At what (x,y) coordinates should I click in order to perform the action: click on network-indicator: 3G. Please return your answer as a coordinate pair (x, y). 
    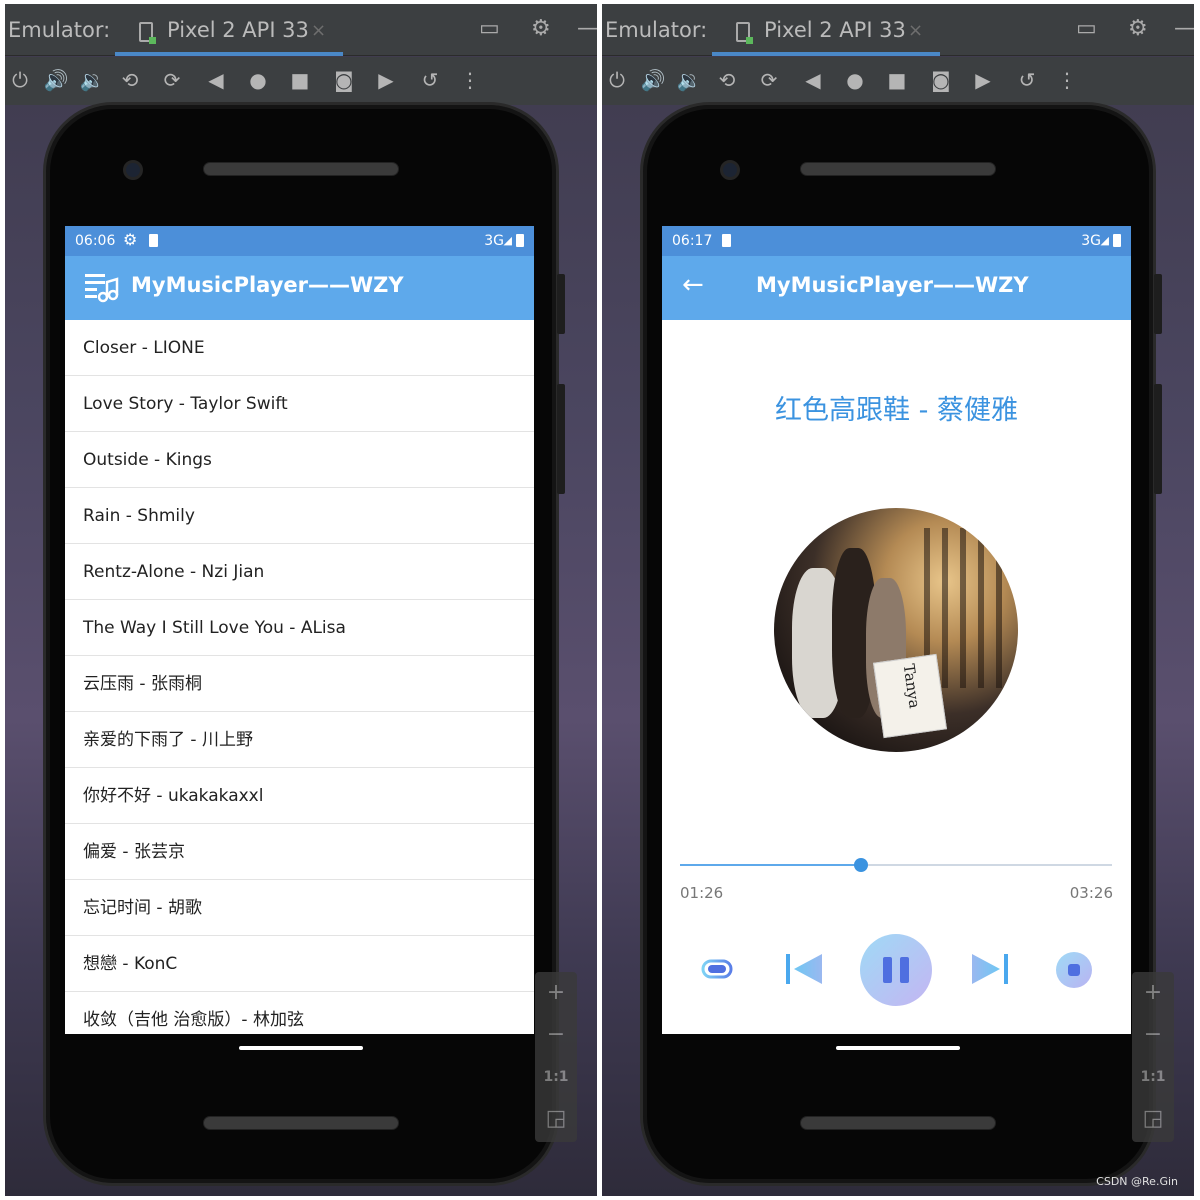
    Looking at the image, I should click on (1091, 241).